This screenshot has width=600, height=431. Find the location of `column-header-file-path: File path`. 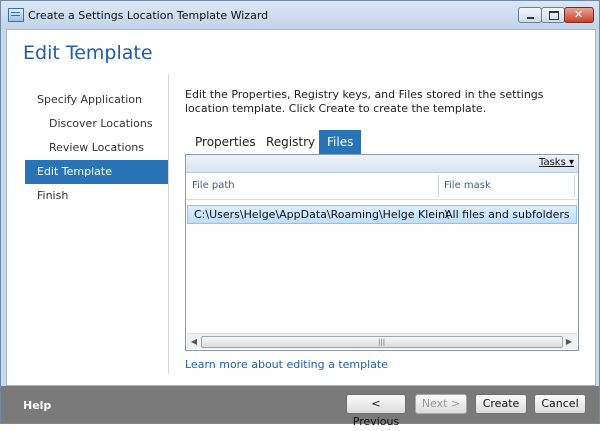

column-header-file-path: File path is located at coordinates (213, 185).